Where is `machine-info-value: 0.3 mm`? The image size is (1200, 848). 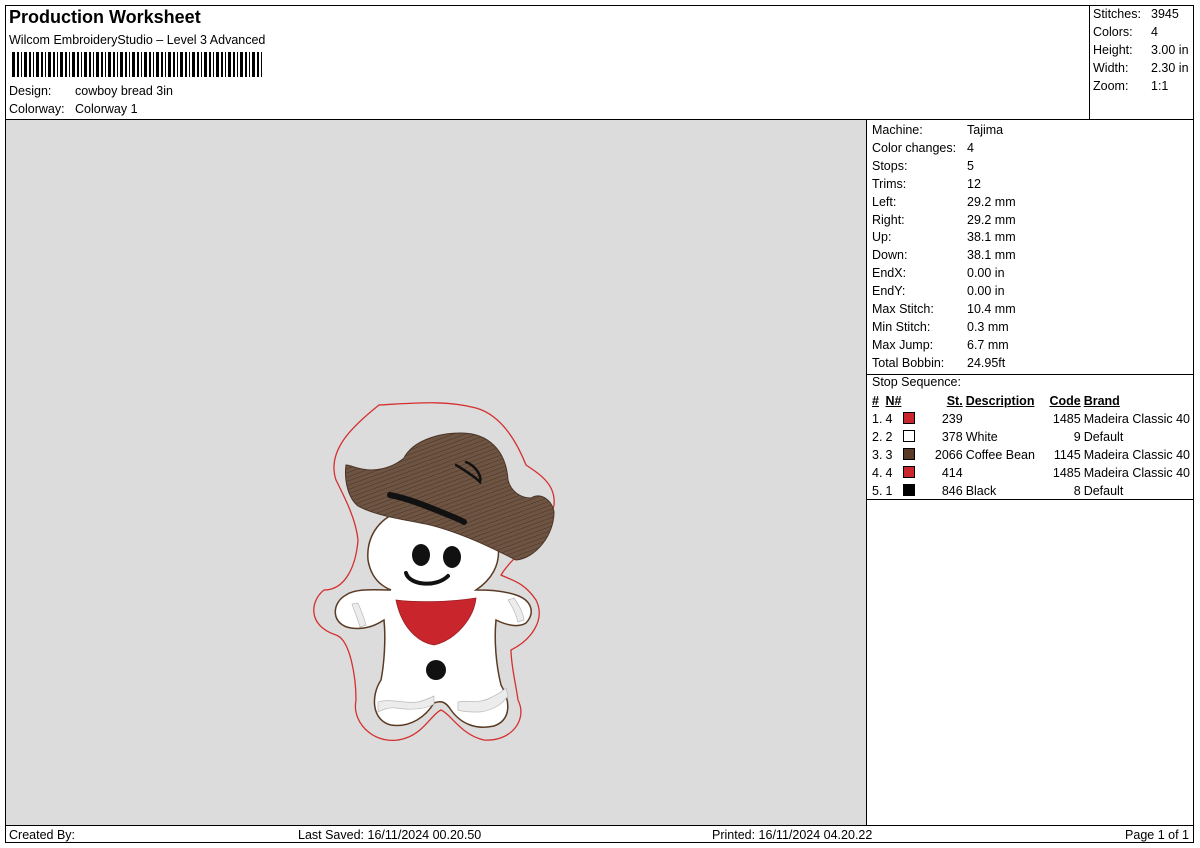
machine-info-value: 0.3 mm is located at coordinates (988, 326).